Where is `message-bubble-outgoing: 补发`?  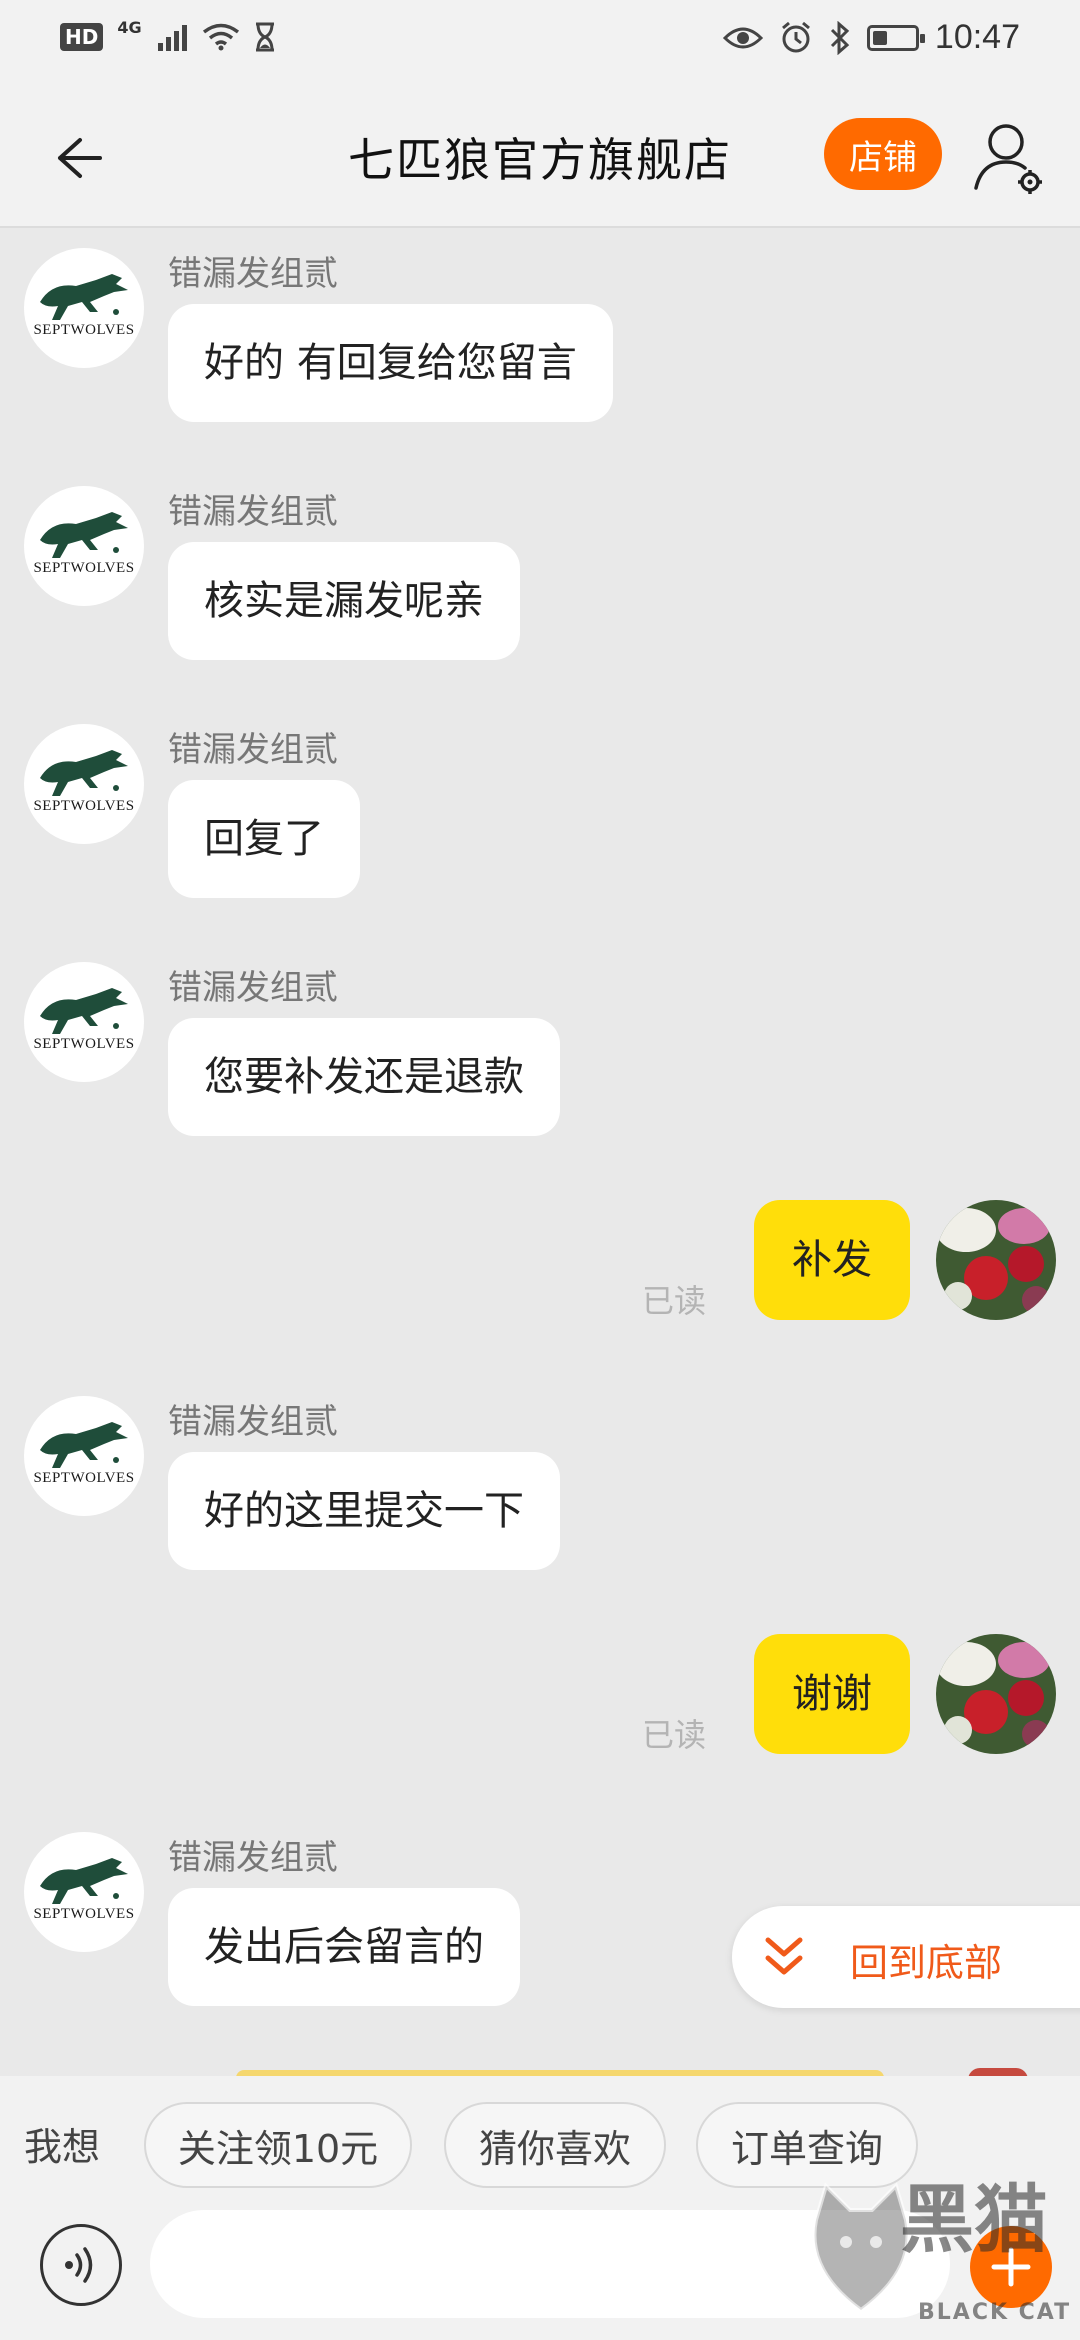
message-bubble-outgoing: 补发 is located at coordinates (832, 1260).